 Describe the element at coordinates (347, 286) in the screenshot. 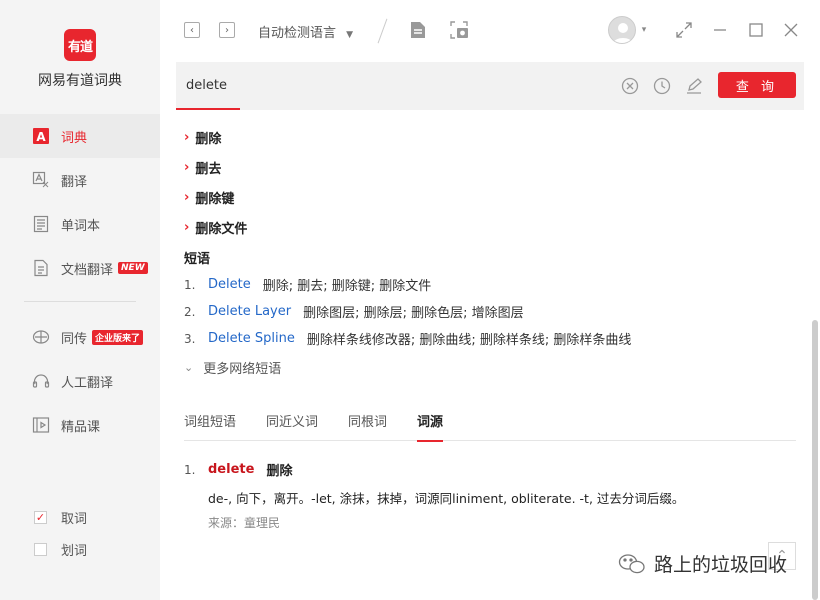

I see `phrase-meaning: 删除; 删去; 删除键; 删除文件` at that location.